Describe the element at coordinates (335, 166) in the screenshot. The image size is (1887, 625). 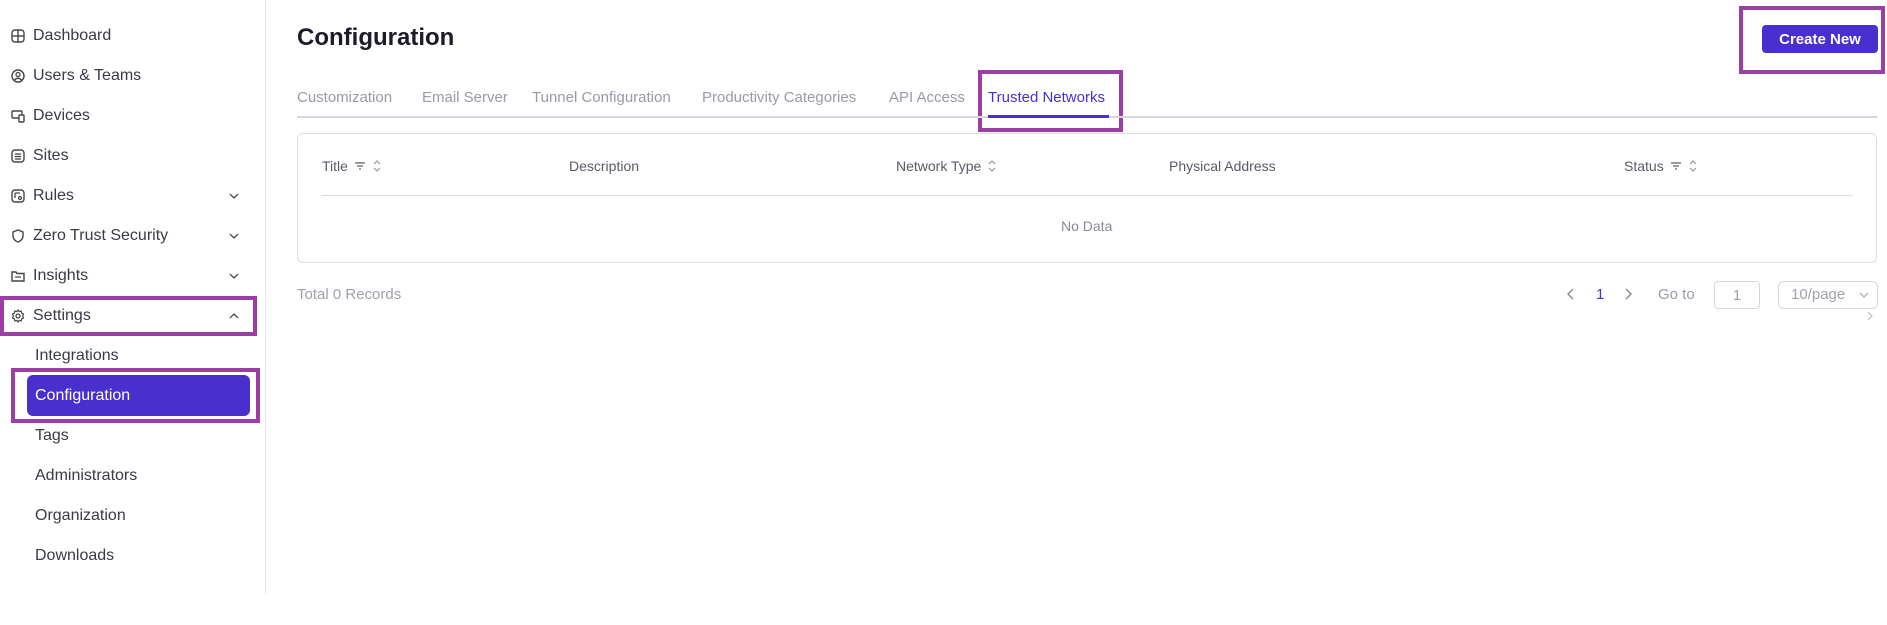
I see `column-label: Title` at that location.